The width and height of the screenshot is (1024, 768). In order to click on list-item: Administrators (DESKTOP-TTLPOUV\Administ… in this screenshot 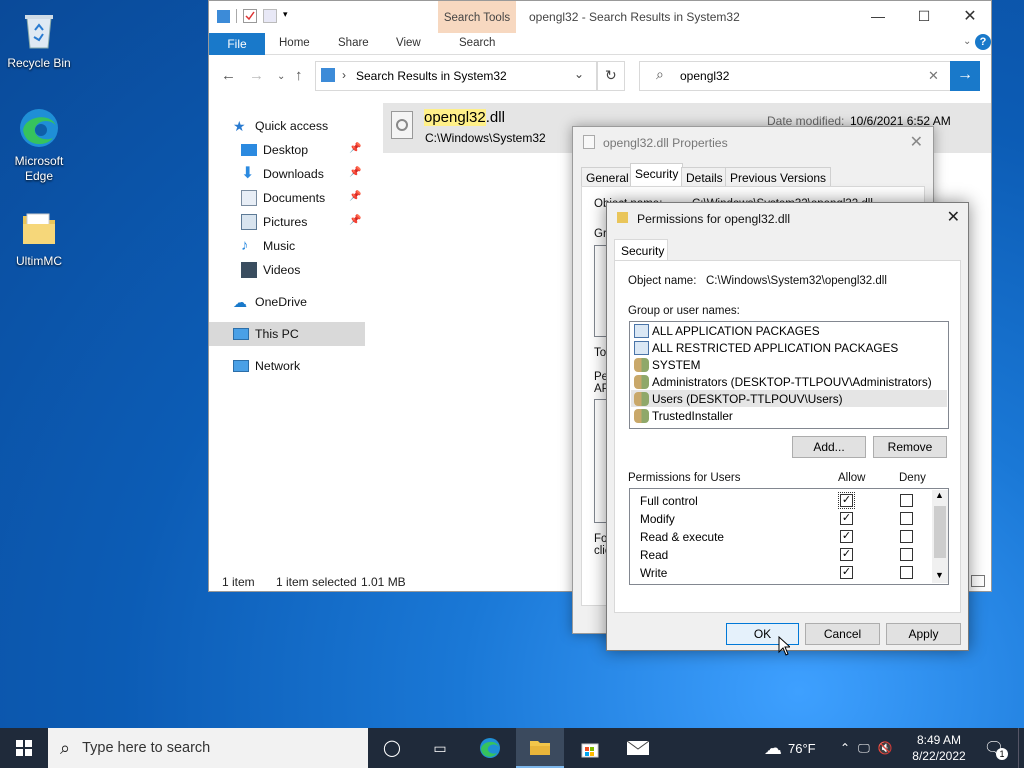, I will do `click(783, 381)`.